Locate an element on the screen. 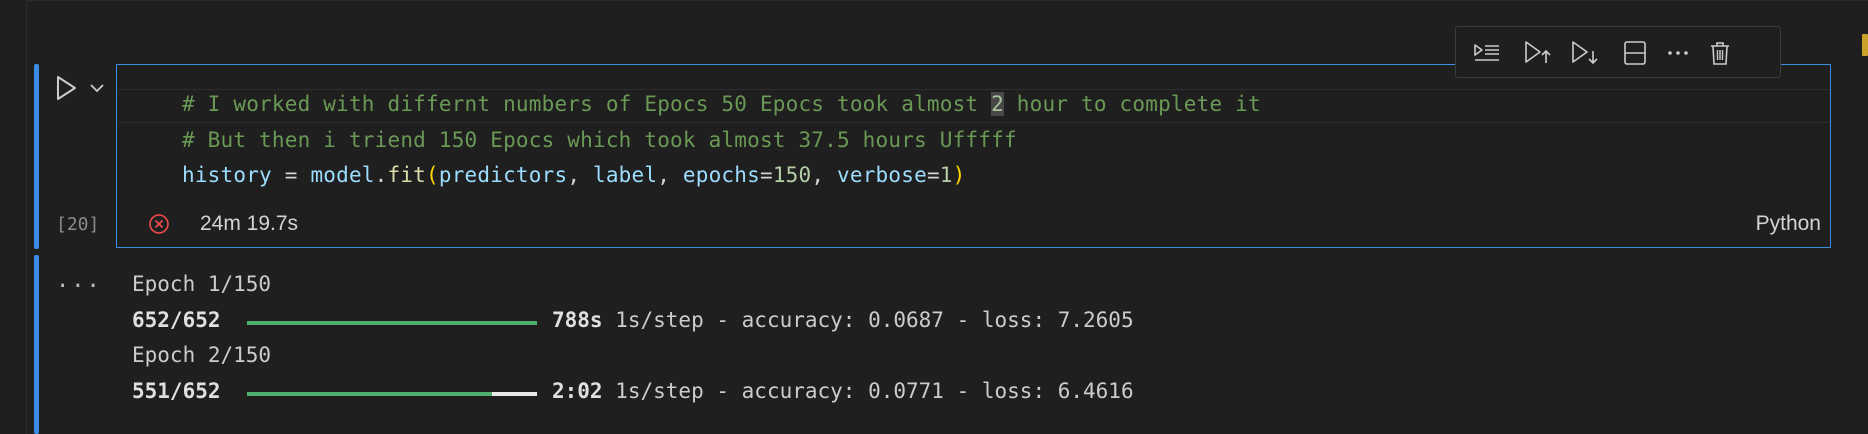  keyword-arg-token: epochs is located at coordinates (721, 175).